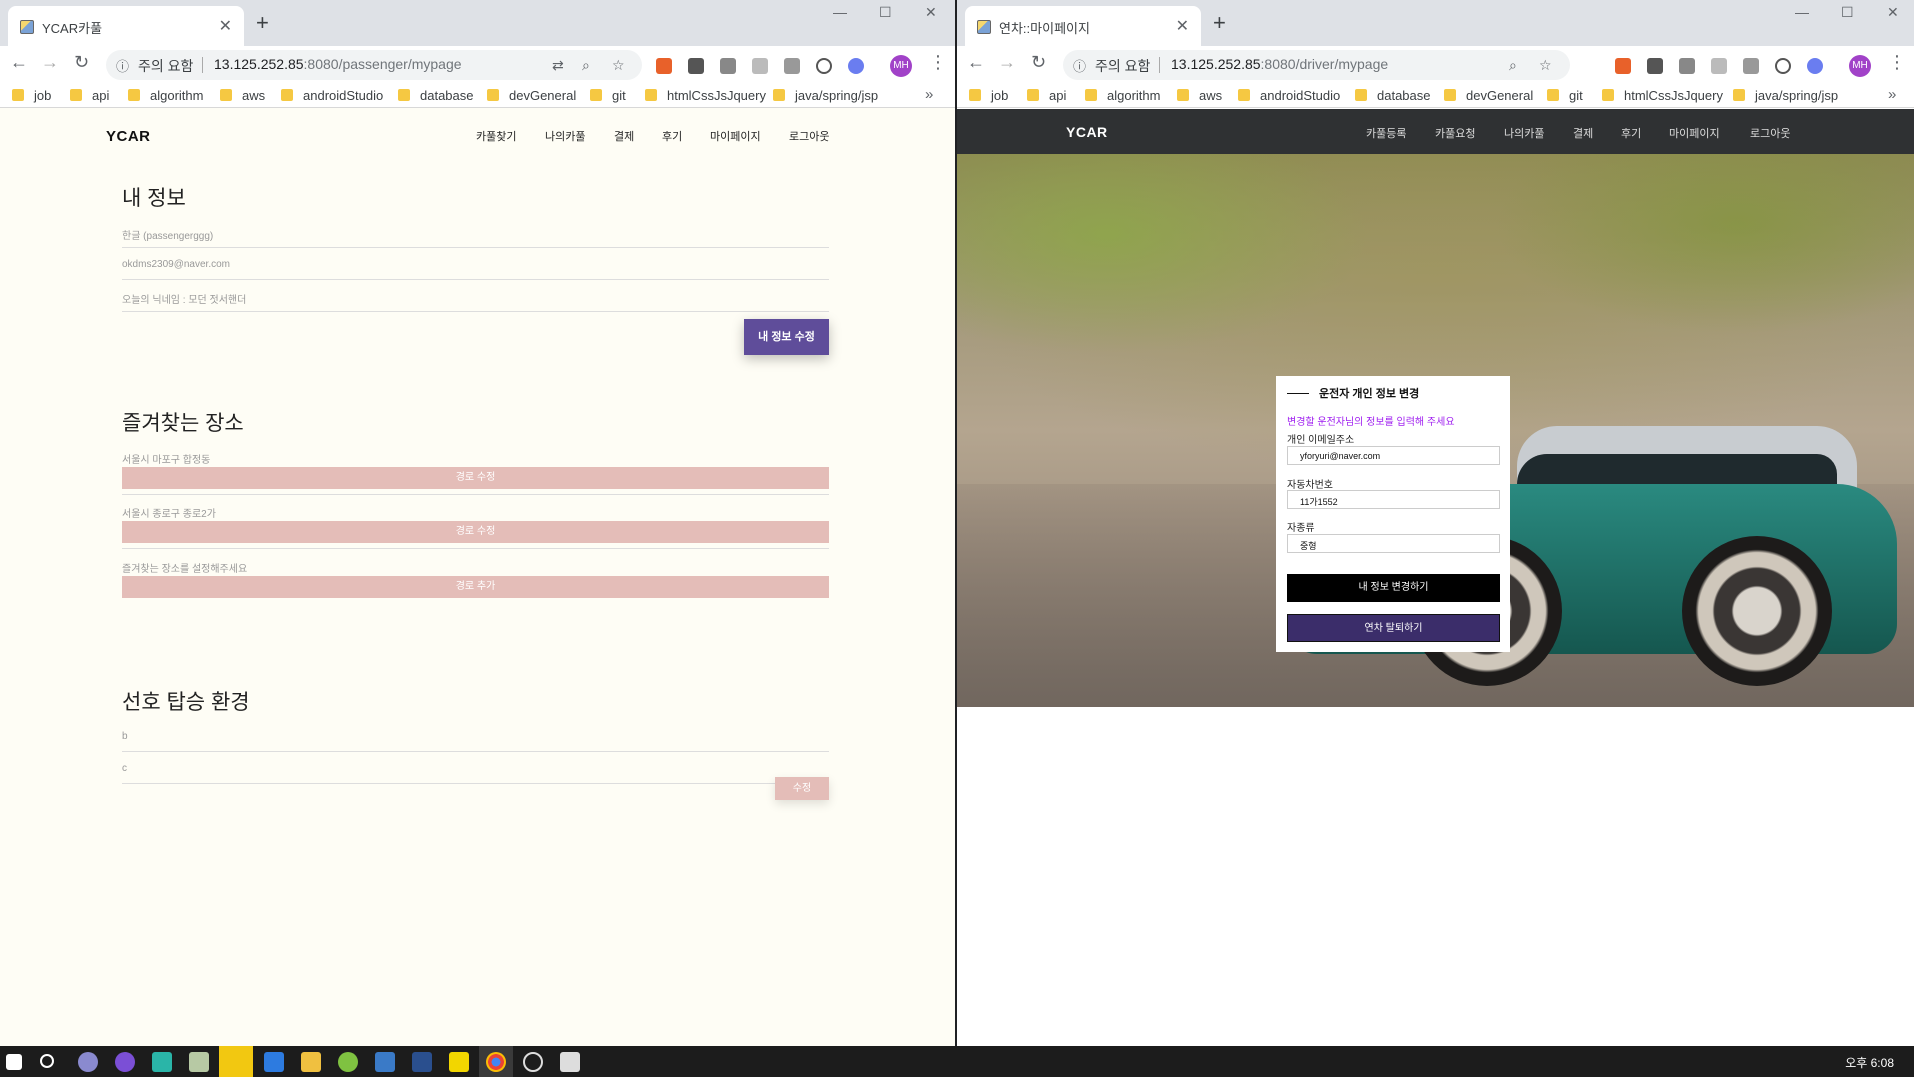 This screenshot has width=1914, height=1077. What do you see at coordinates (14, 1062) in the screenshot?
I see `windows-start-icon` at bounding box center [14, 1062].